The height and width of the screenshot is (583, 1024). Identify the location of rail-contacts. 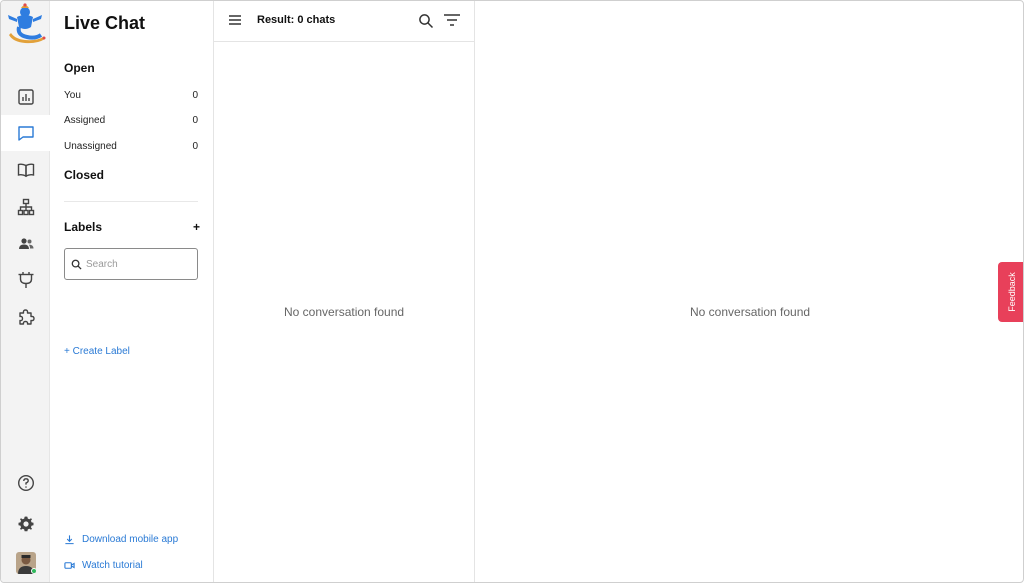
(25, 244).